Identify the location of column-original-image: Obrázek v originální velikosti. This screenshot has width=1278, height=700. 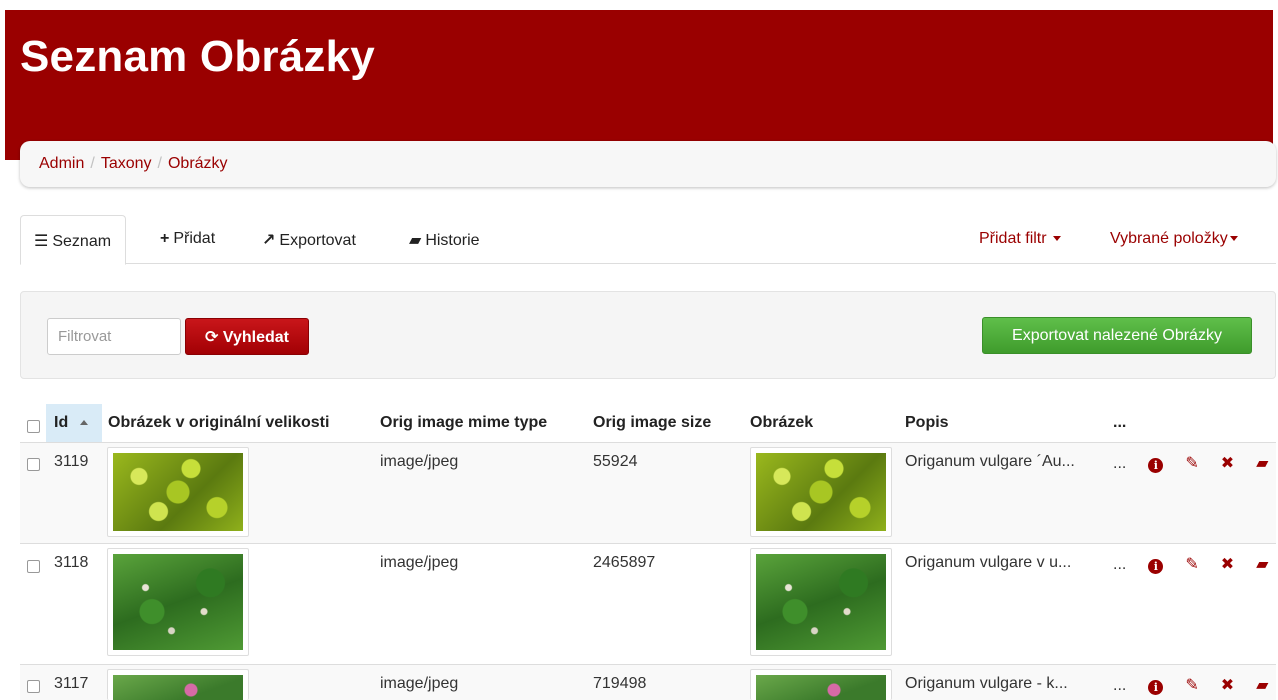
(218, 423).